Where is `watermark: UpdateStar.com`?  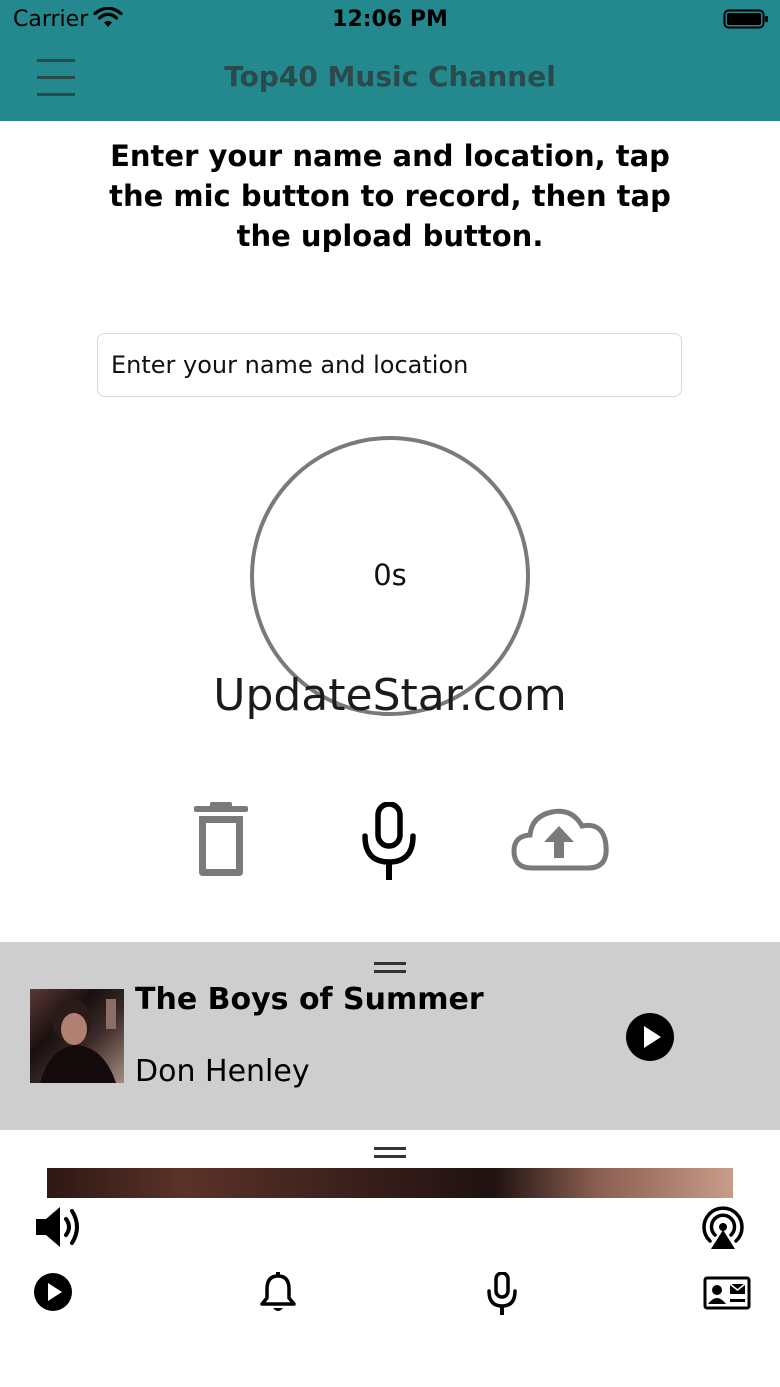
watermark: UpdateStar.com is located at coordinates (390, 695).